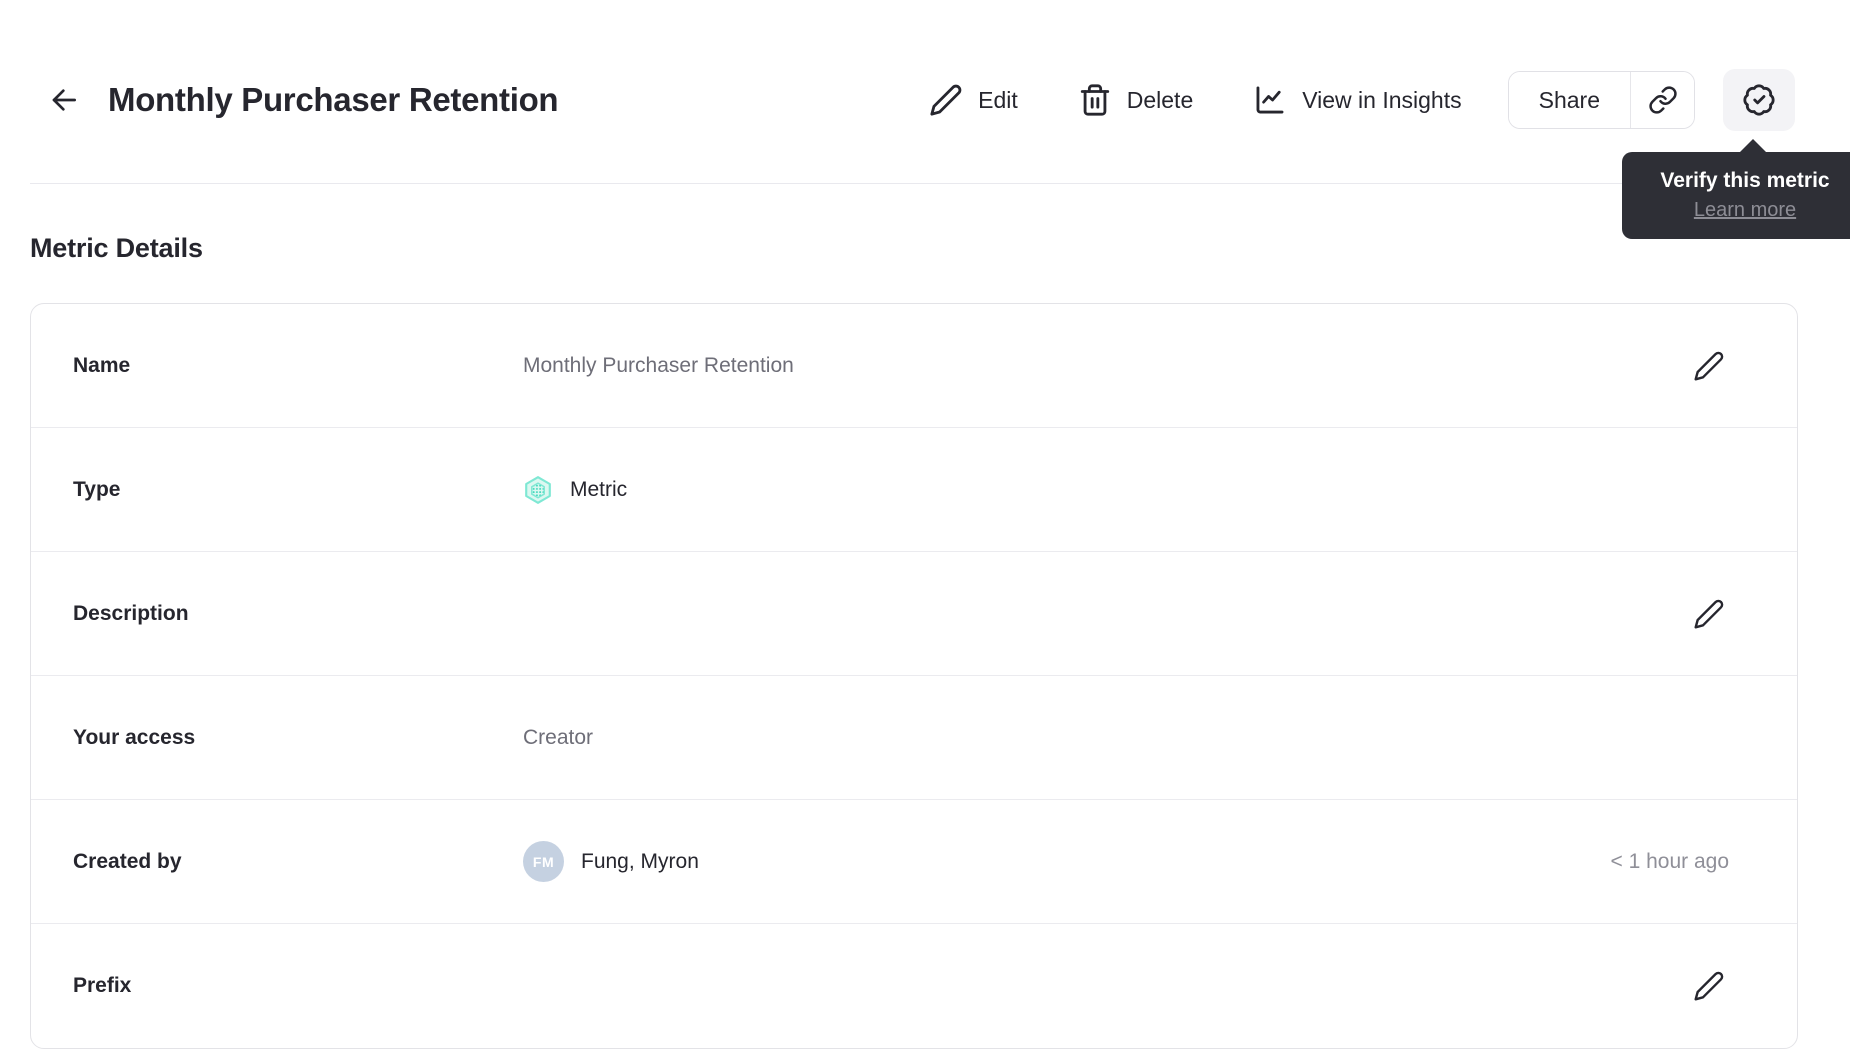  Describe the element at coordinates (131, 613) in the screenshot. I see `description-label: Description` at that location.